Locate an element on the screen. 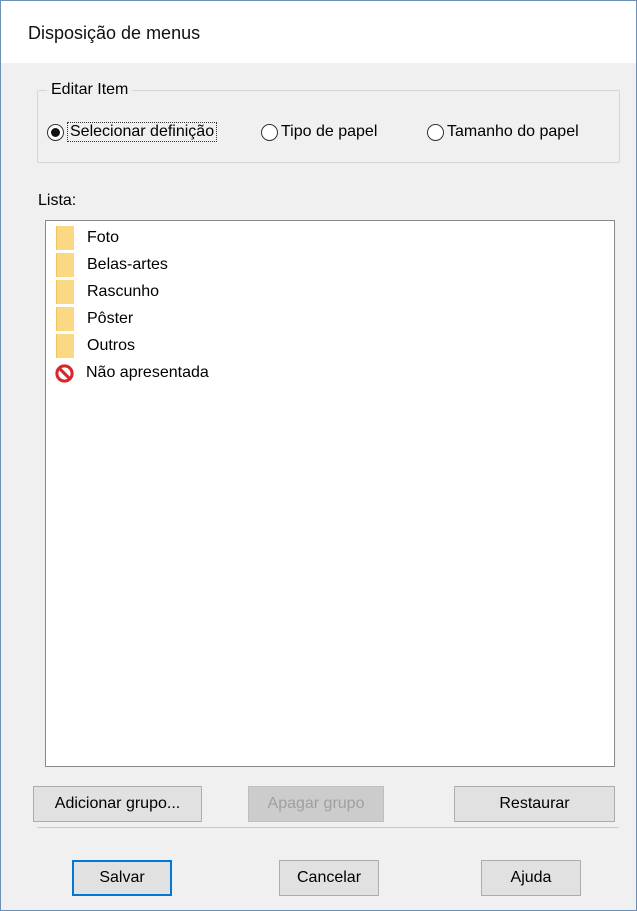 The height and width of the screenshot is (911, 637). radio-paper-size: Tamanho do papel is located at coordinates (503, 132).